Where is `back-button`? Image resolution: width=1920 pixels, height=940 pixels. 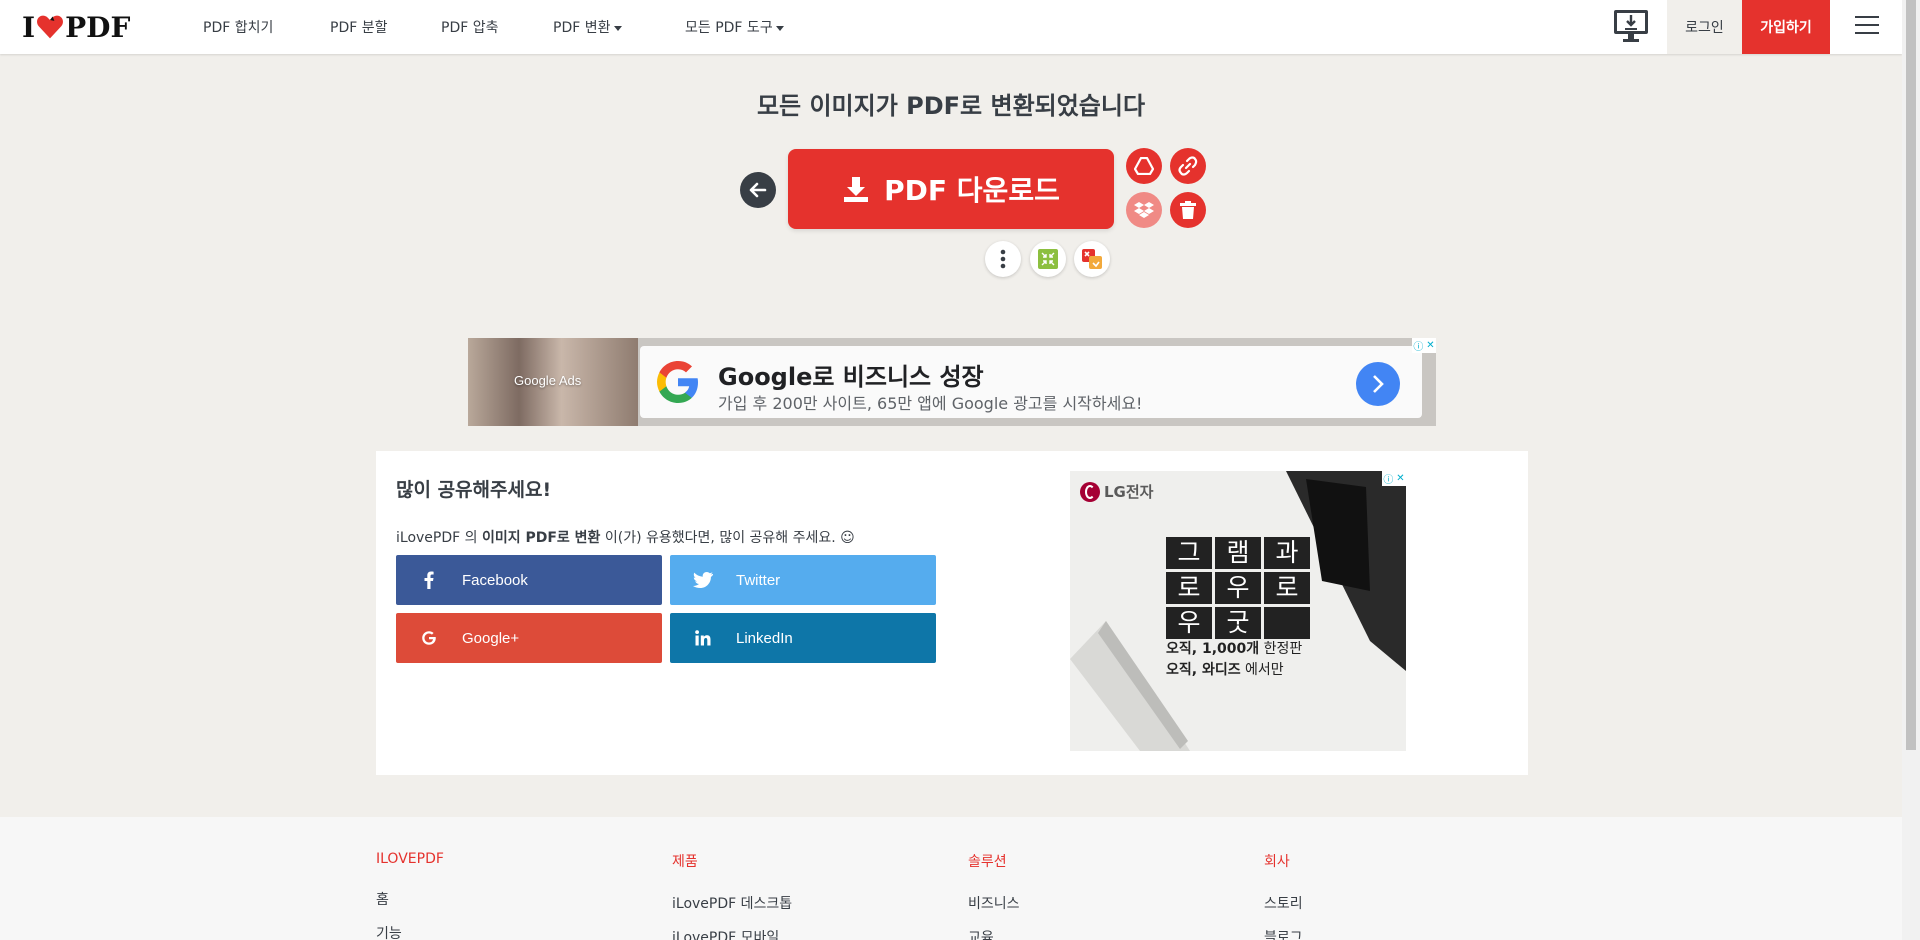 back-button is located at coordinates (758, 190).